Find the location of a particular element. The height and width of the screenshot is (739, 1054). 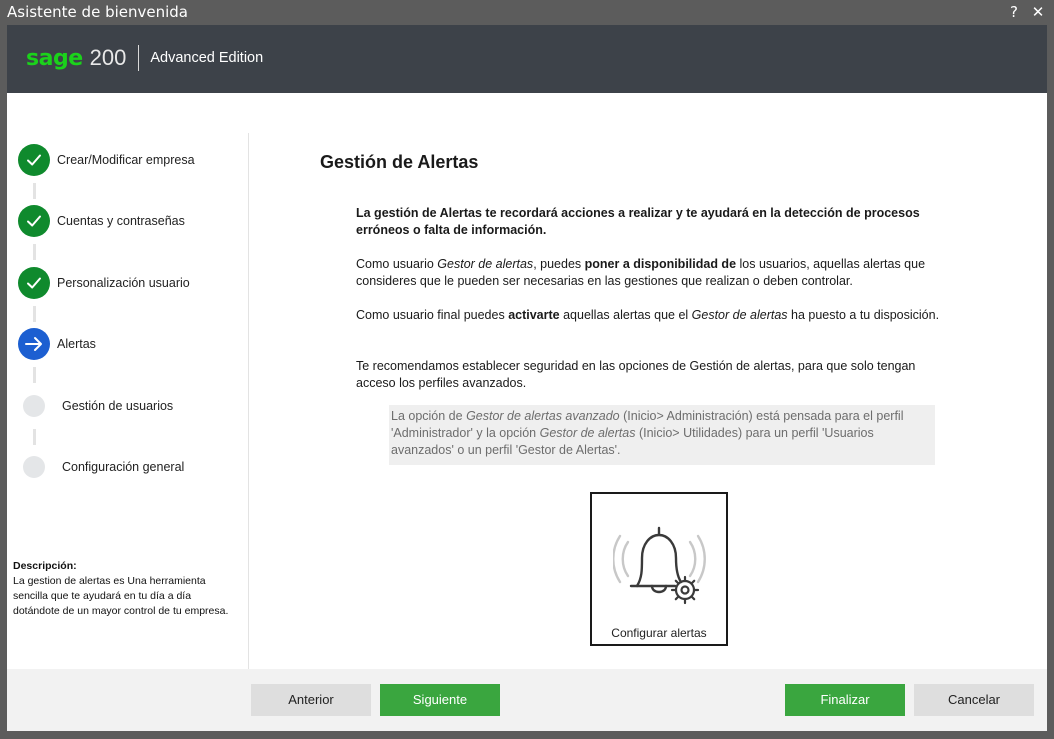

step-label: Configuración general is located at coordinates (123, 467).